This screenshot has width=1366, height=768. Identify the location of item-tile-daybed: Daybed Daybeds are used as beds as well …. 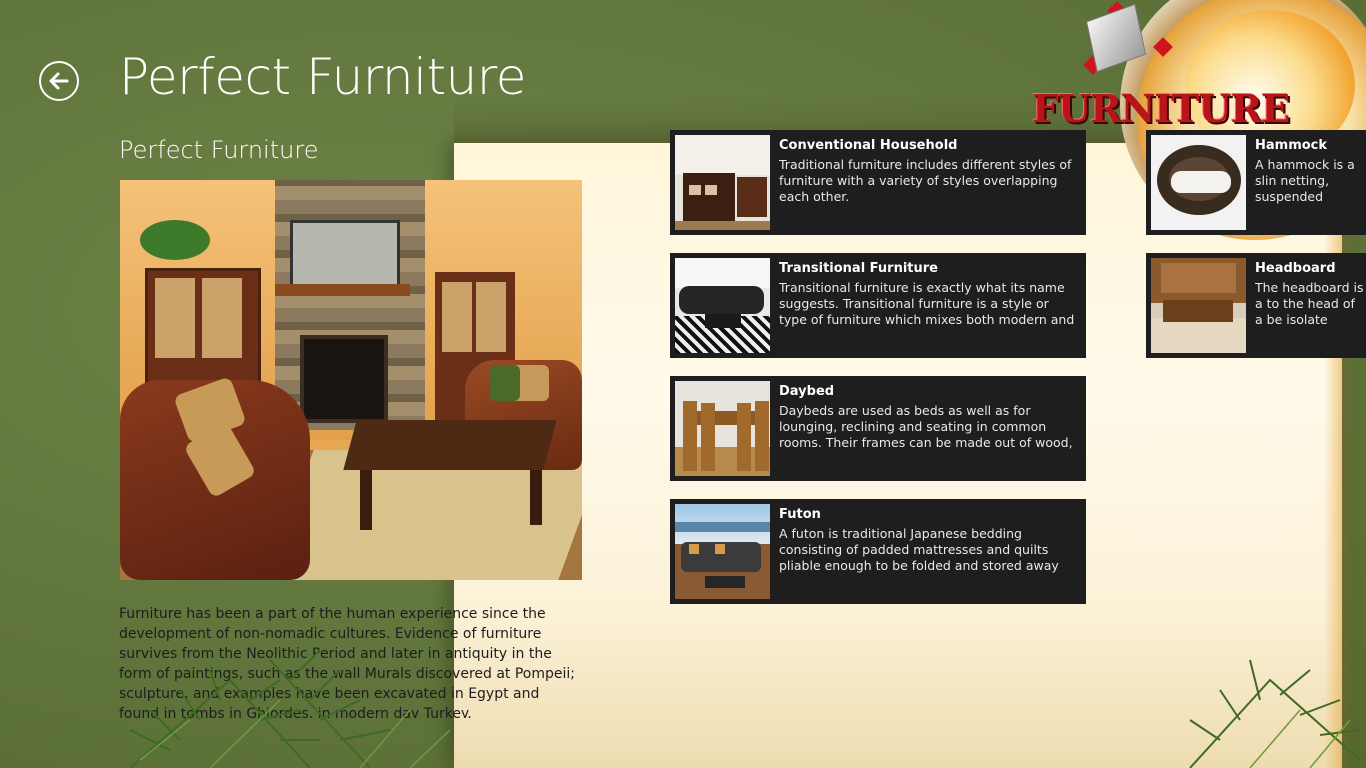
(878, 428).